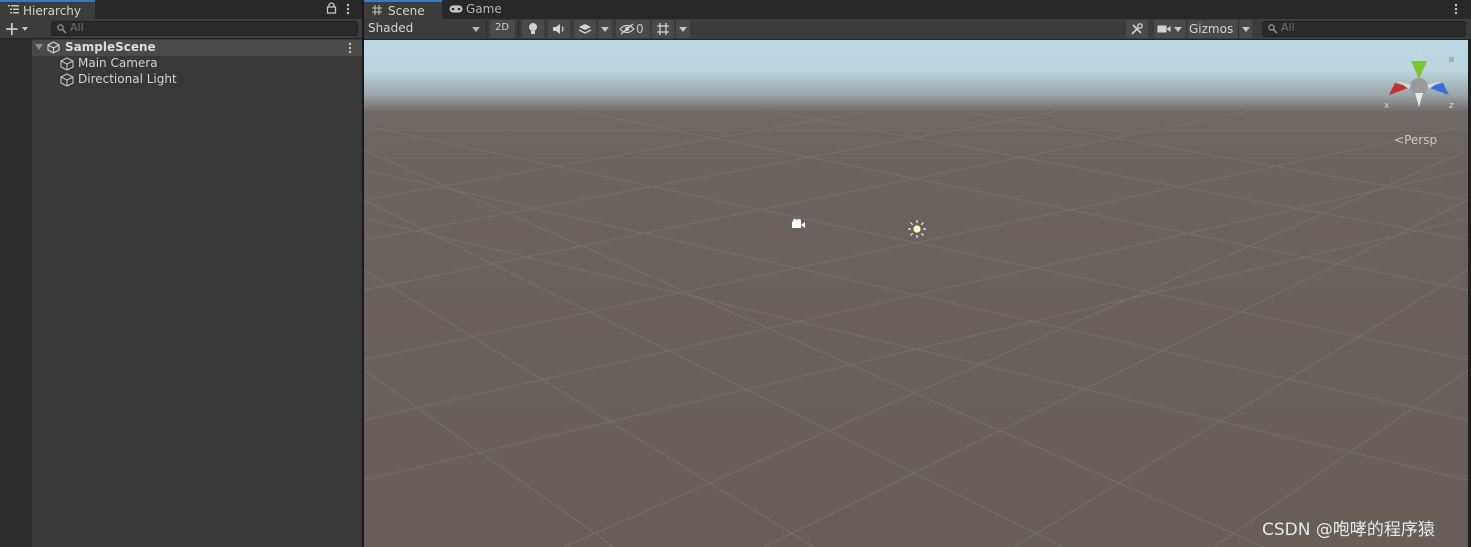 Image resolution: width=1471 pixels, height=547 pixels. Describe the element at coordinates (110, 47) in the screenshot. I see `scene-name: SampleScene` at that location.